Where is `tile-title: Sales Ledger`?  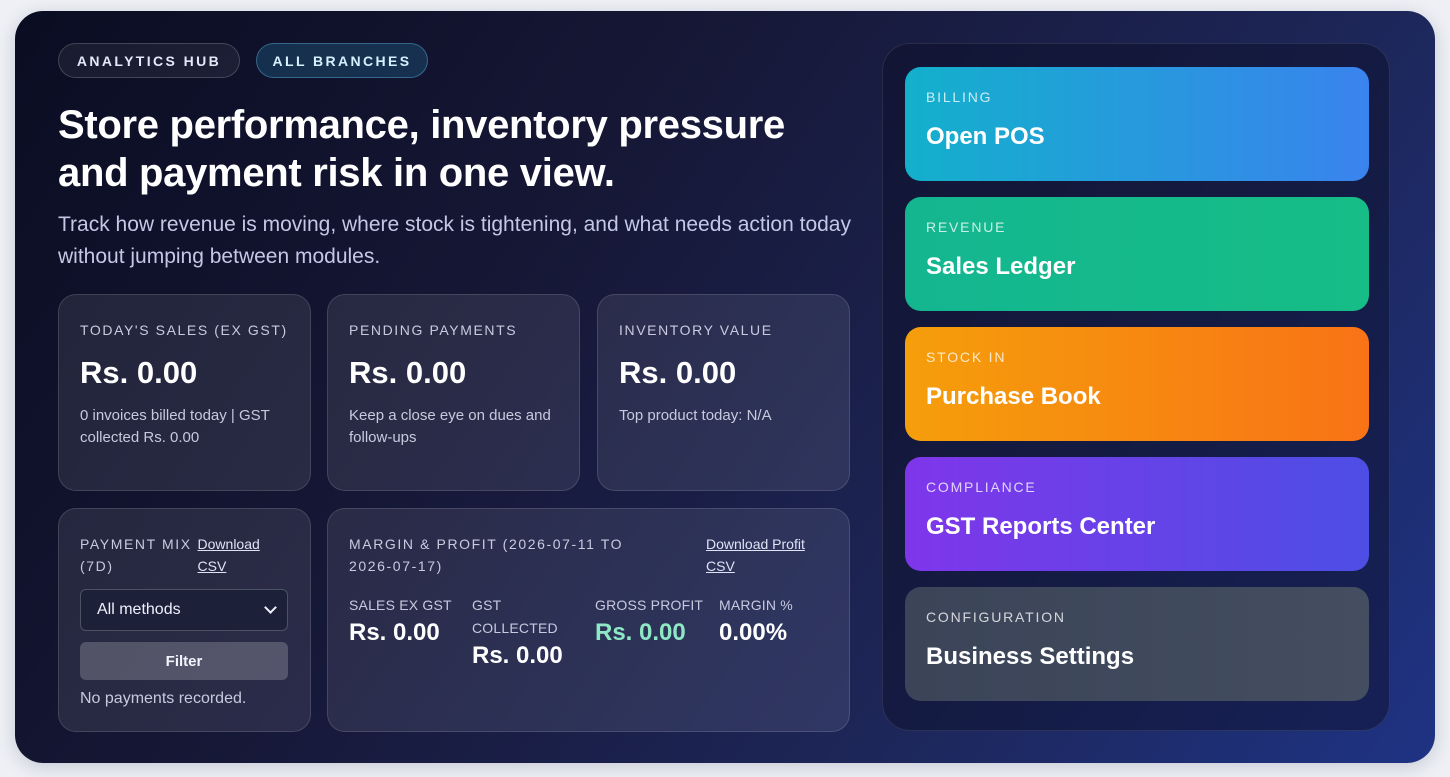 tile-title: Sales Ledger is located at coordinates (1001, 266).